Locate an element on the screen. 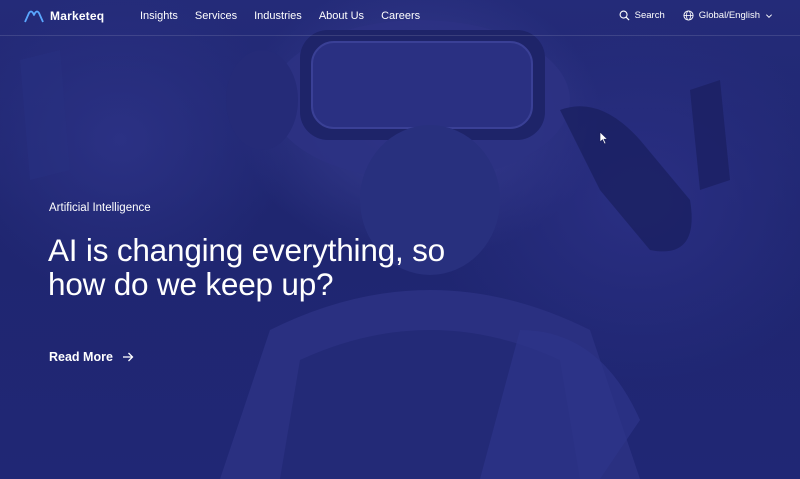 The image size is (800, 479). nav-item-industries: Industries is located at coordinates (278, 16).